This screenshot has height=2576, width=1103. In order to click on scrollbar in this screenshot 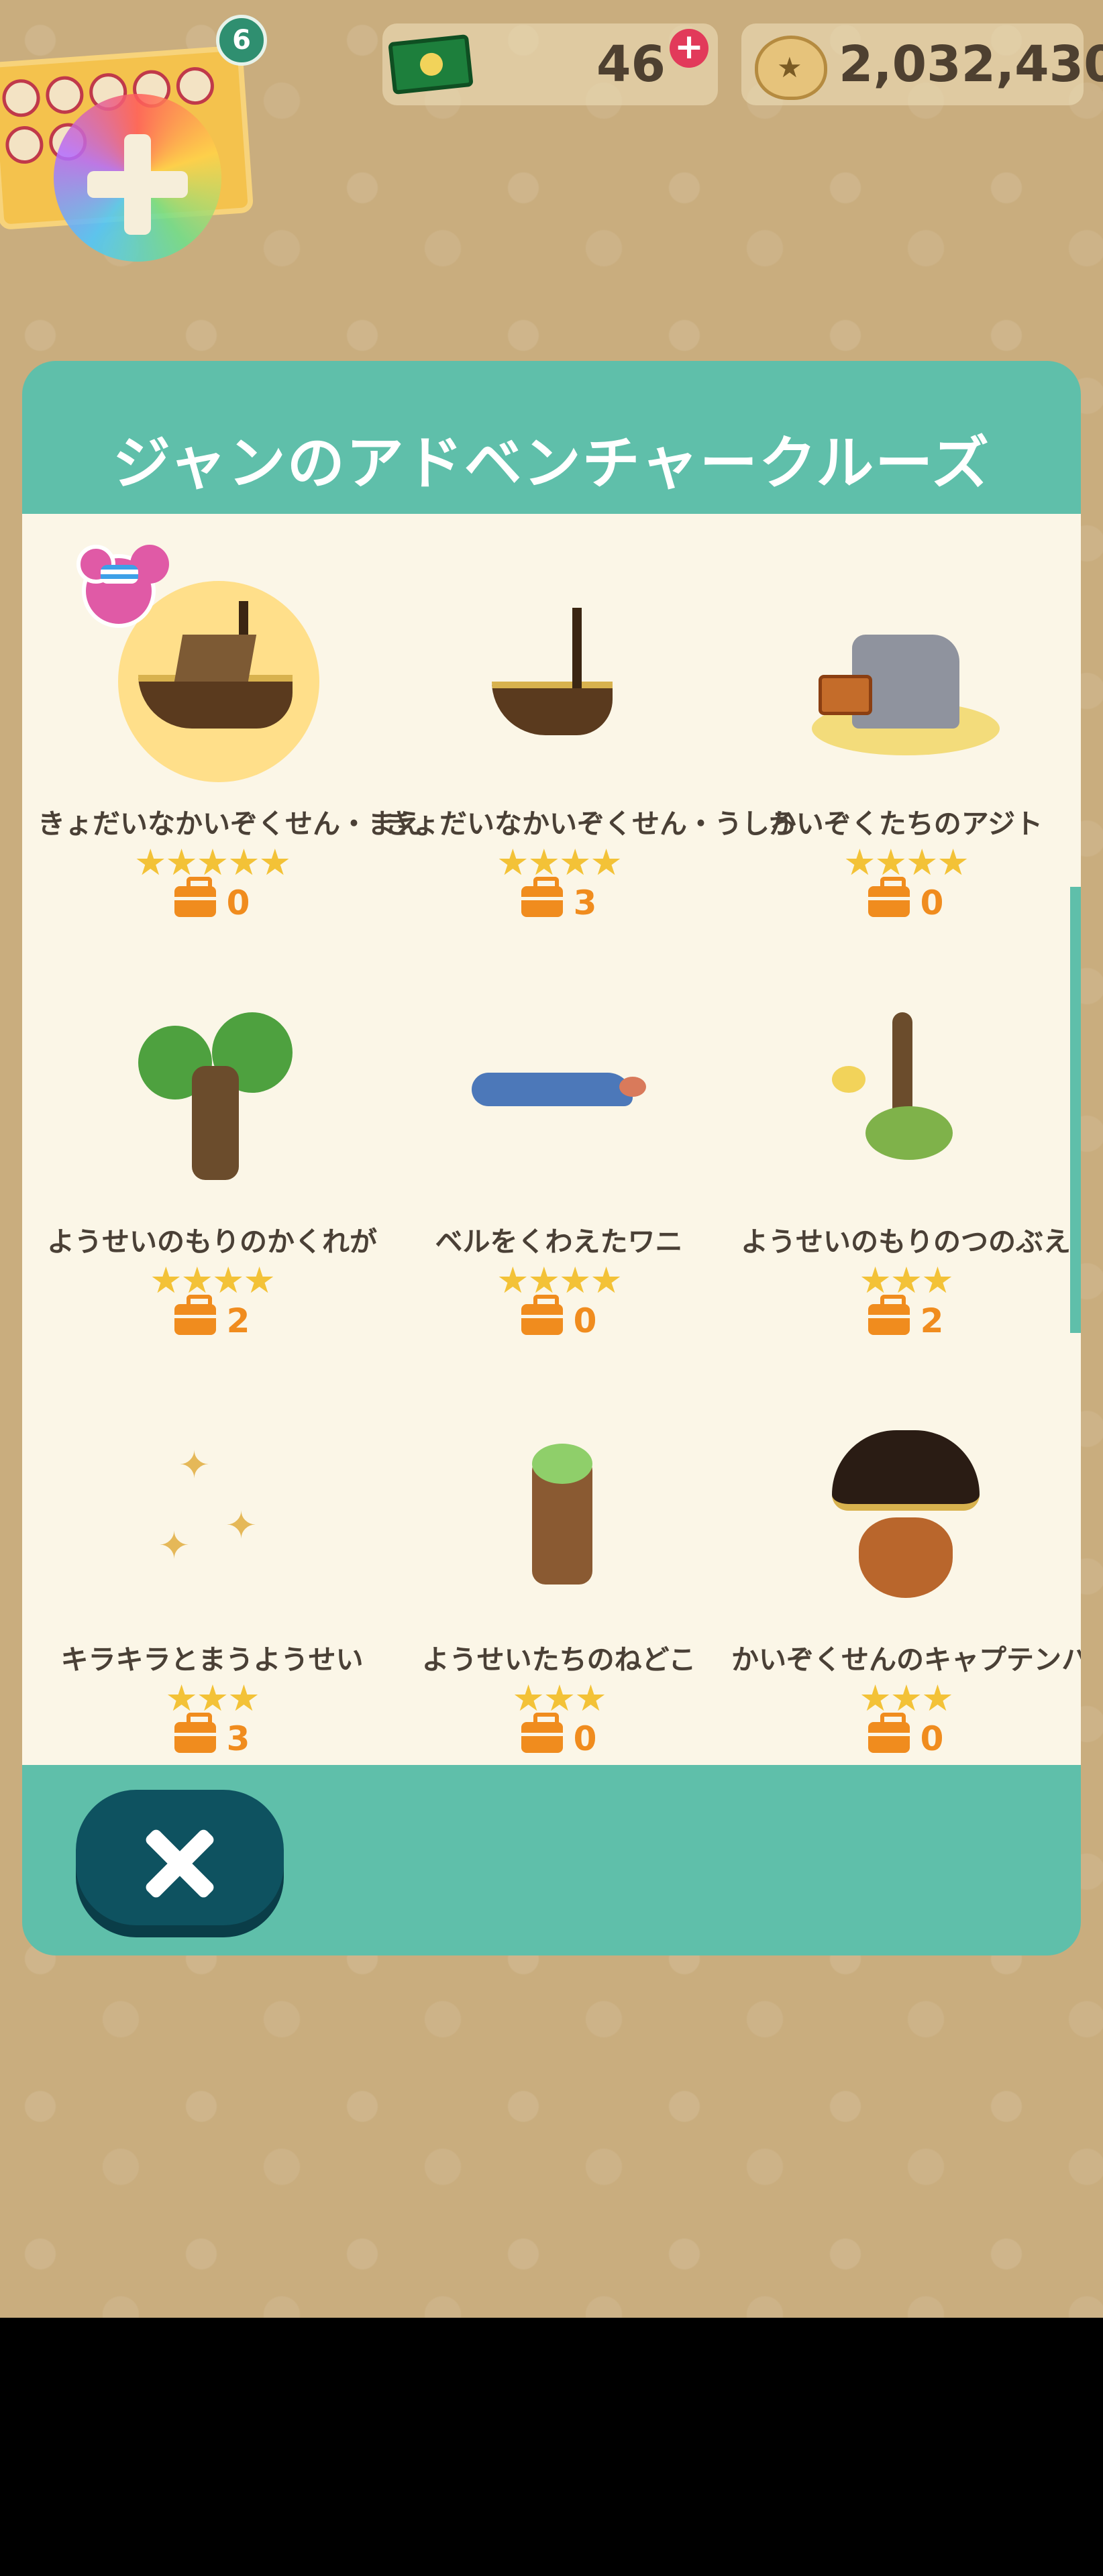, I will do `click(1076, 1110)`.